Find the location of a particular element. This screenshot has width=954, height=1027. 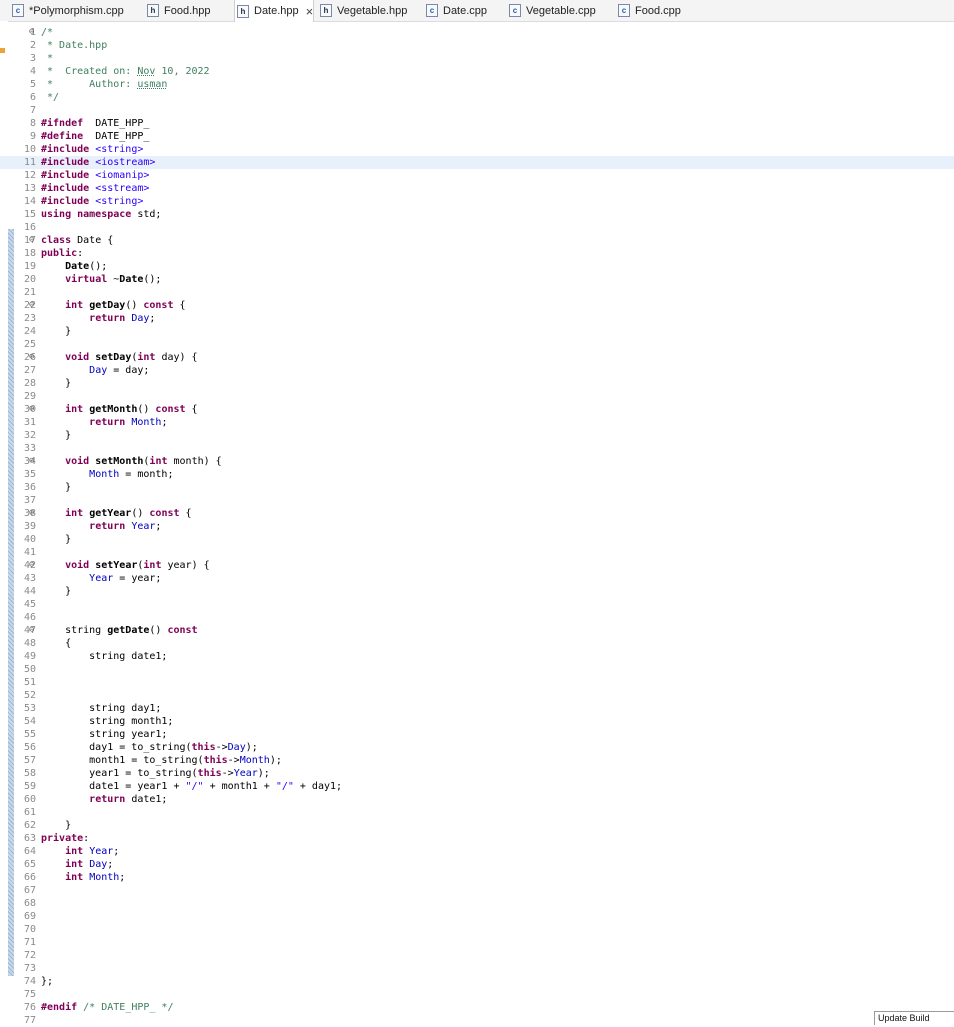

code-line: 14 #include <string> is located at coordinates (477, 201).